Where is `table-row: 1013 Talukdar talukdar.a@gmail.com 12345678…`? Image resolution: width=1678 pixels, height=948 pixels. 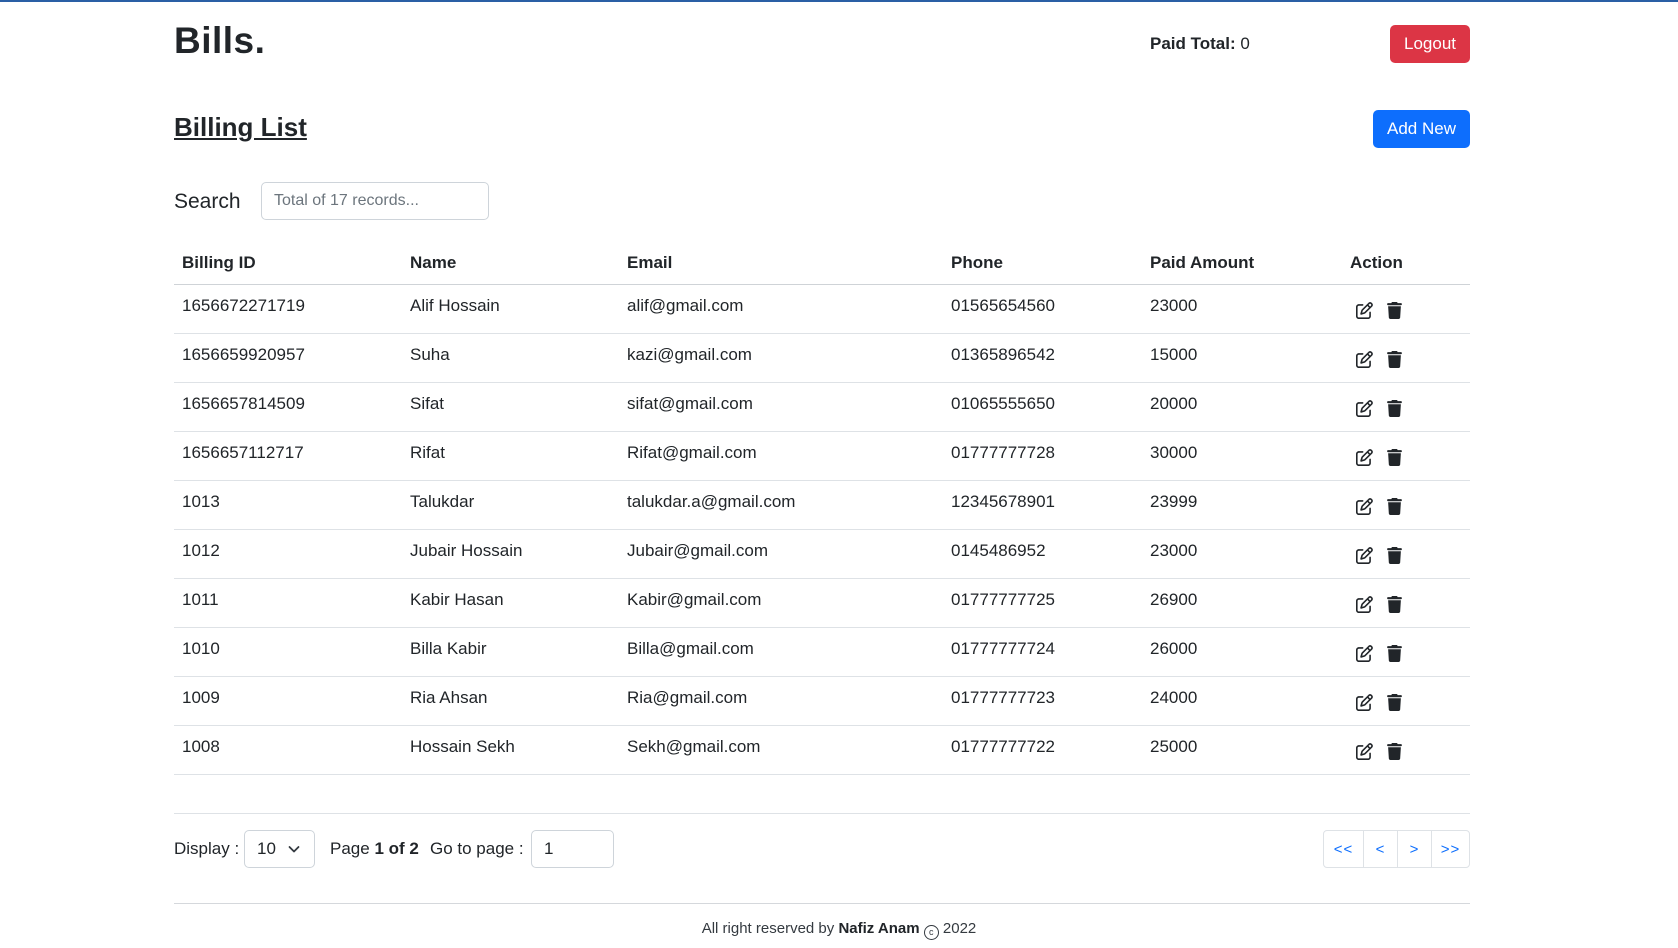 table-row: 1013 Talukdar talukdar.a@gmail.com 12345678… is located at coordinates (822, 505).